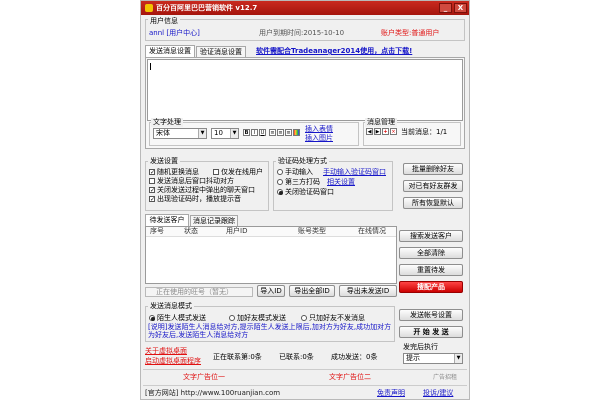 The width and height of the screenshot is (600, 400). I want to click on captcha-sound-label: 出现验证码时，播放提示音, so click(199, 199).